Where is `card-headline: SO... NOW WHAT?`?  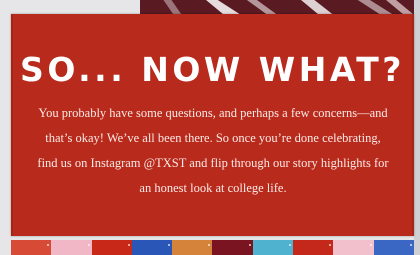
card-headline: SO... NOW WHAT? is located at coordinates (212, 69).